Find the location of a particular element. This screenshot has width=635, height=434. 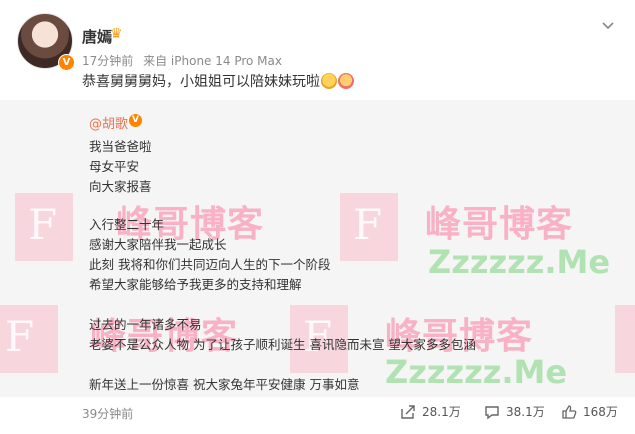

comment-icon is located at coordinates (492, 412).